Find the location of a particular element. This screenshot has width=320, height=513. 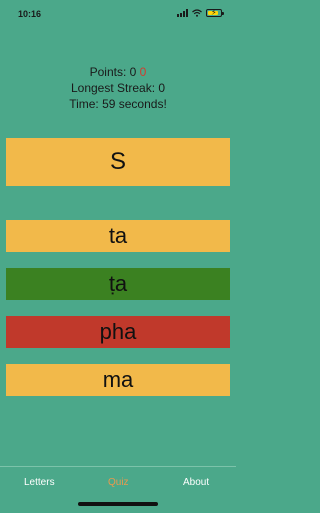

longest-streak: Longest Streak: 0 is located at coordinates (118, 88).